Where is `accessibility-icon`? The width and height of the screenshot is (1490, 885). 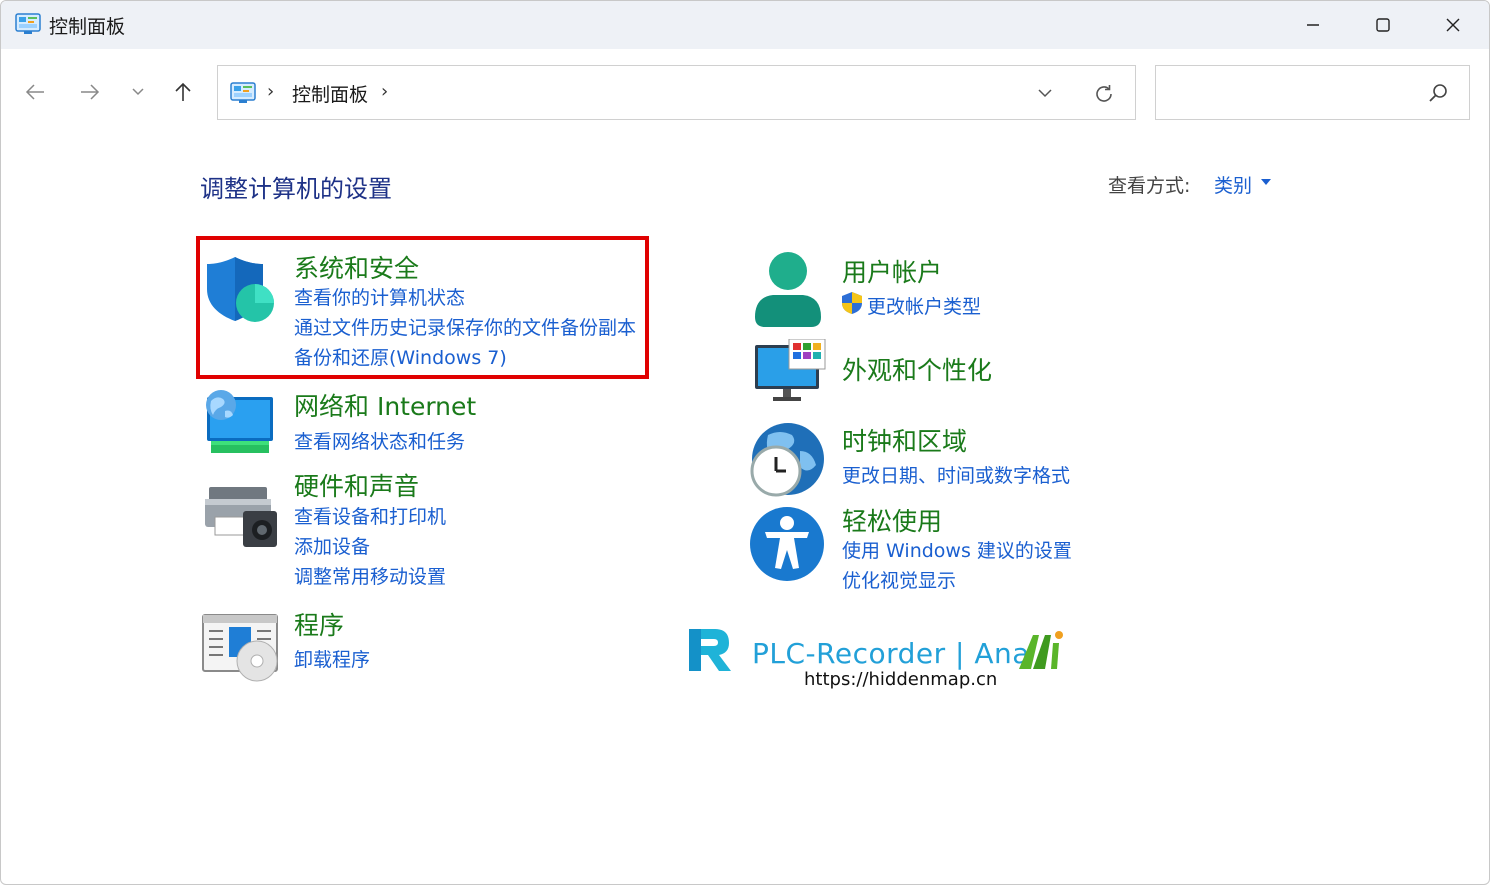 accessibility-icon is located at coordinates (787, 544).